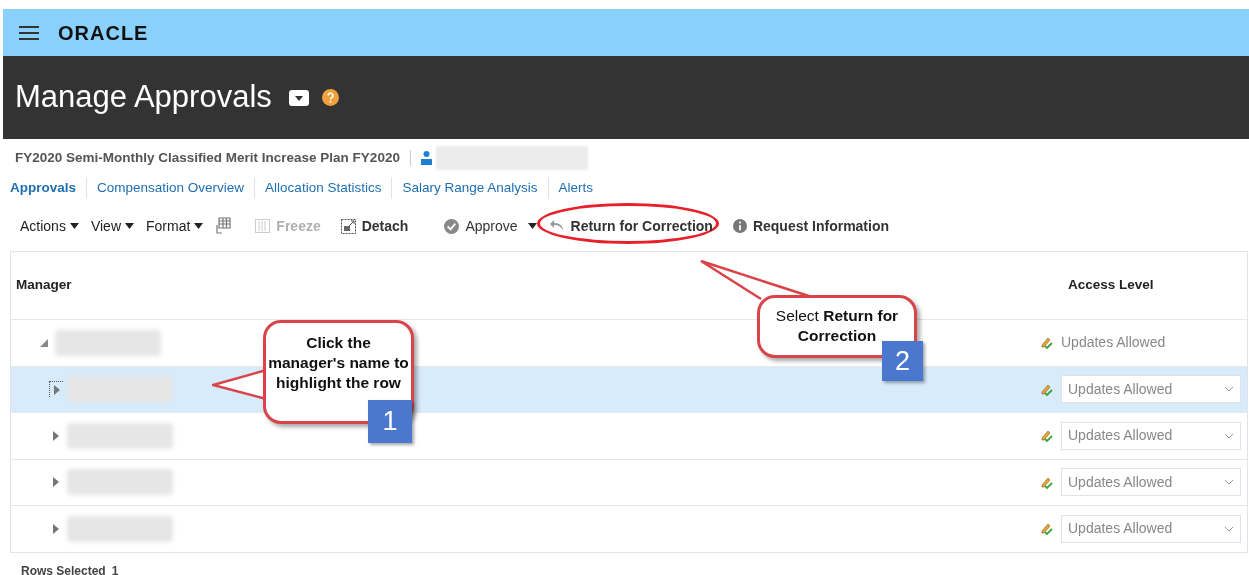  Describe the element at coordinates (43, 188) in the screenshot. I see `tab: Approvals` at that location.